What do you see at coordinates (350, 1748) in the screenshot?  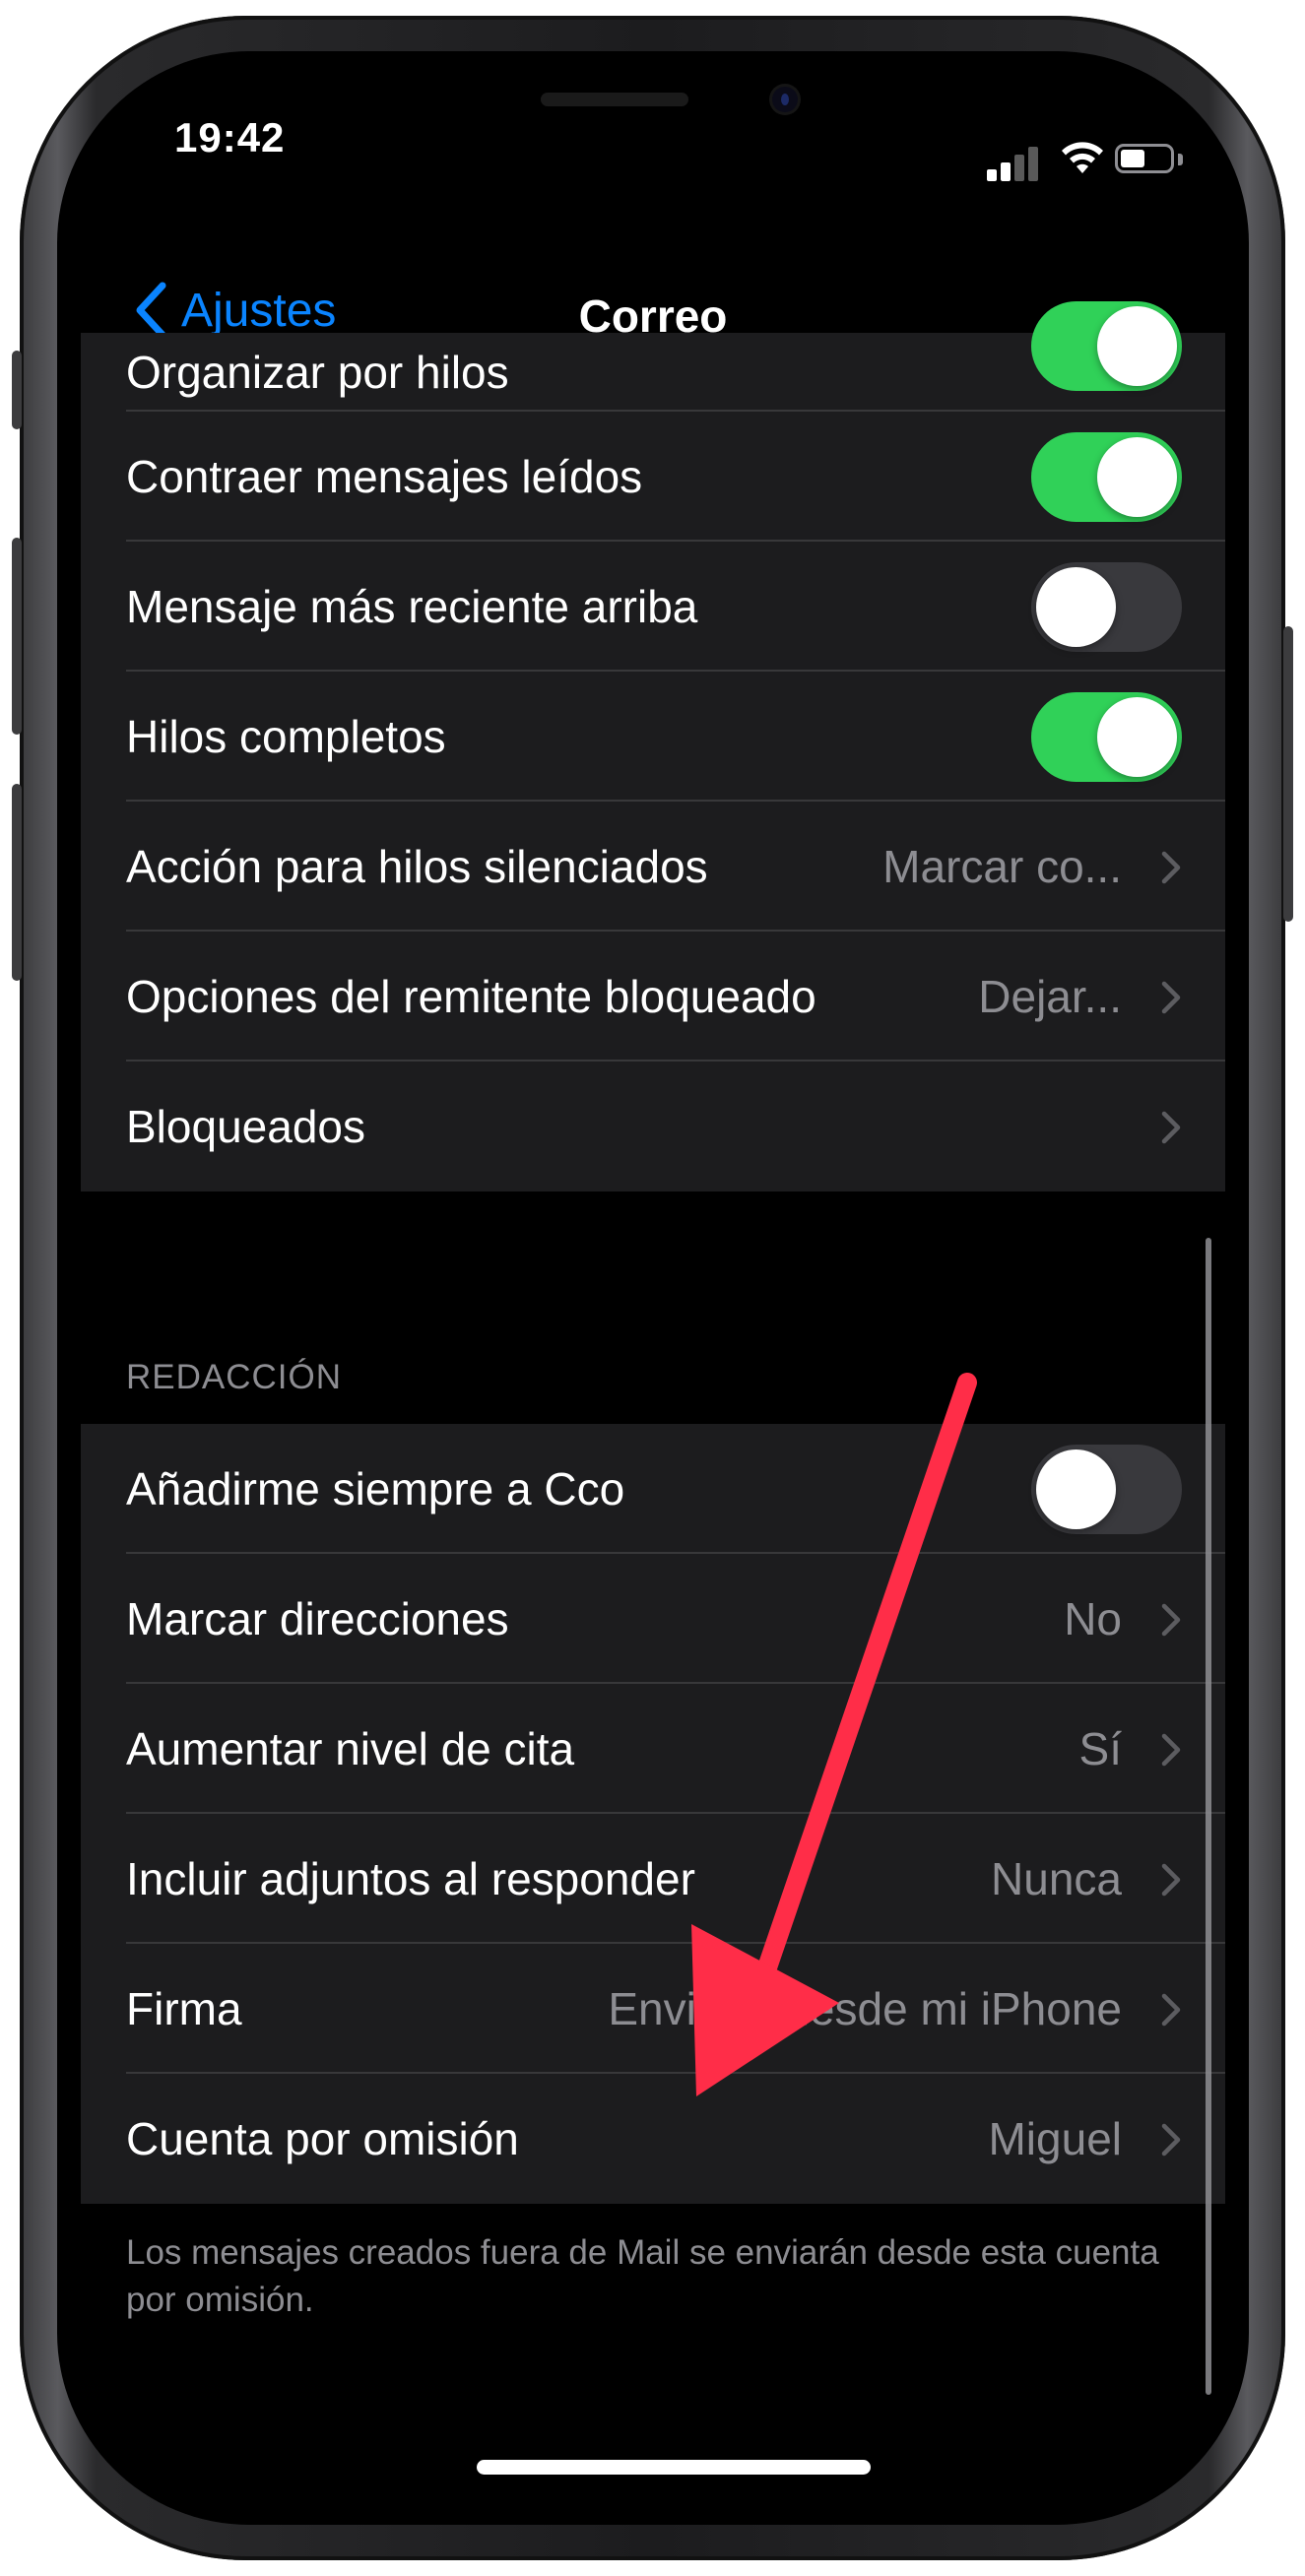 I see `row-label: Aumentar nivel de cita` at bounding box center [350, 1748].